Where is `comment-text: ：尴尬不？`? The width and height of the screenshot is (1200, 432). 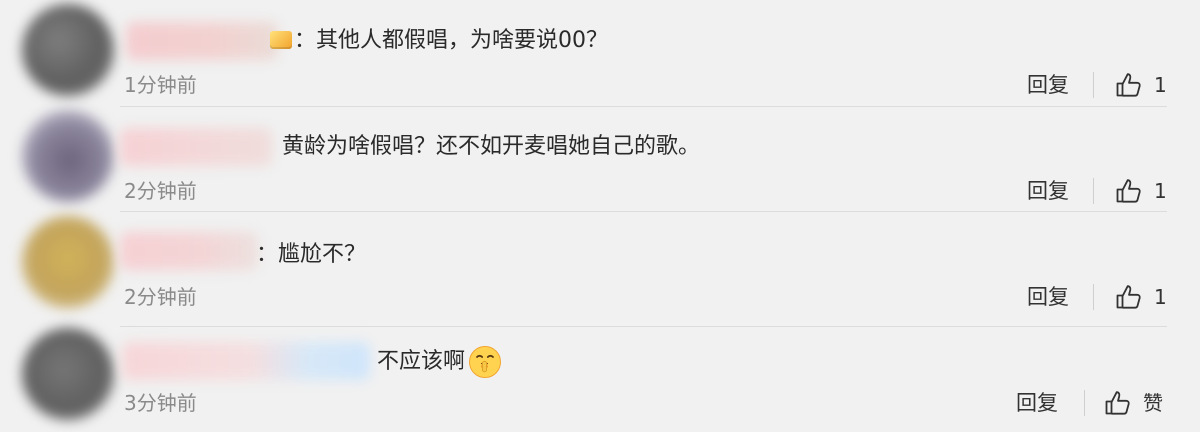
comment-text: ：尴尬不？ is located at coordinates (311, 254).